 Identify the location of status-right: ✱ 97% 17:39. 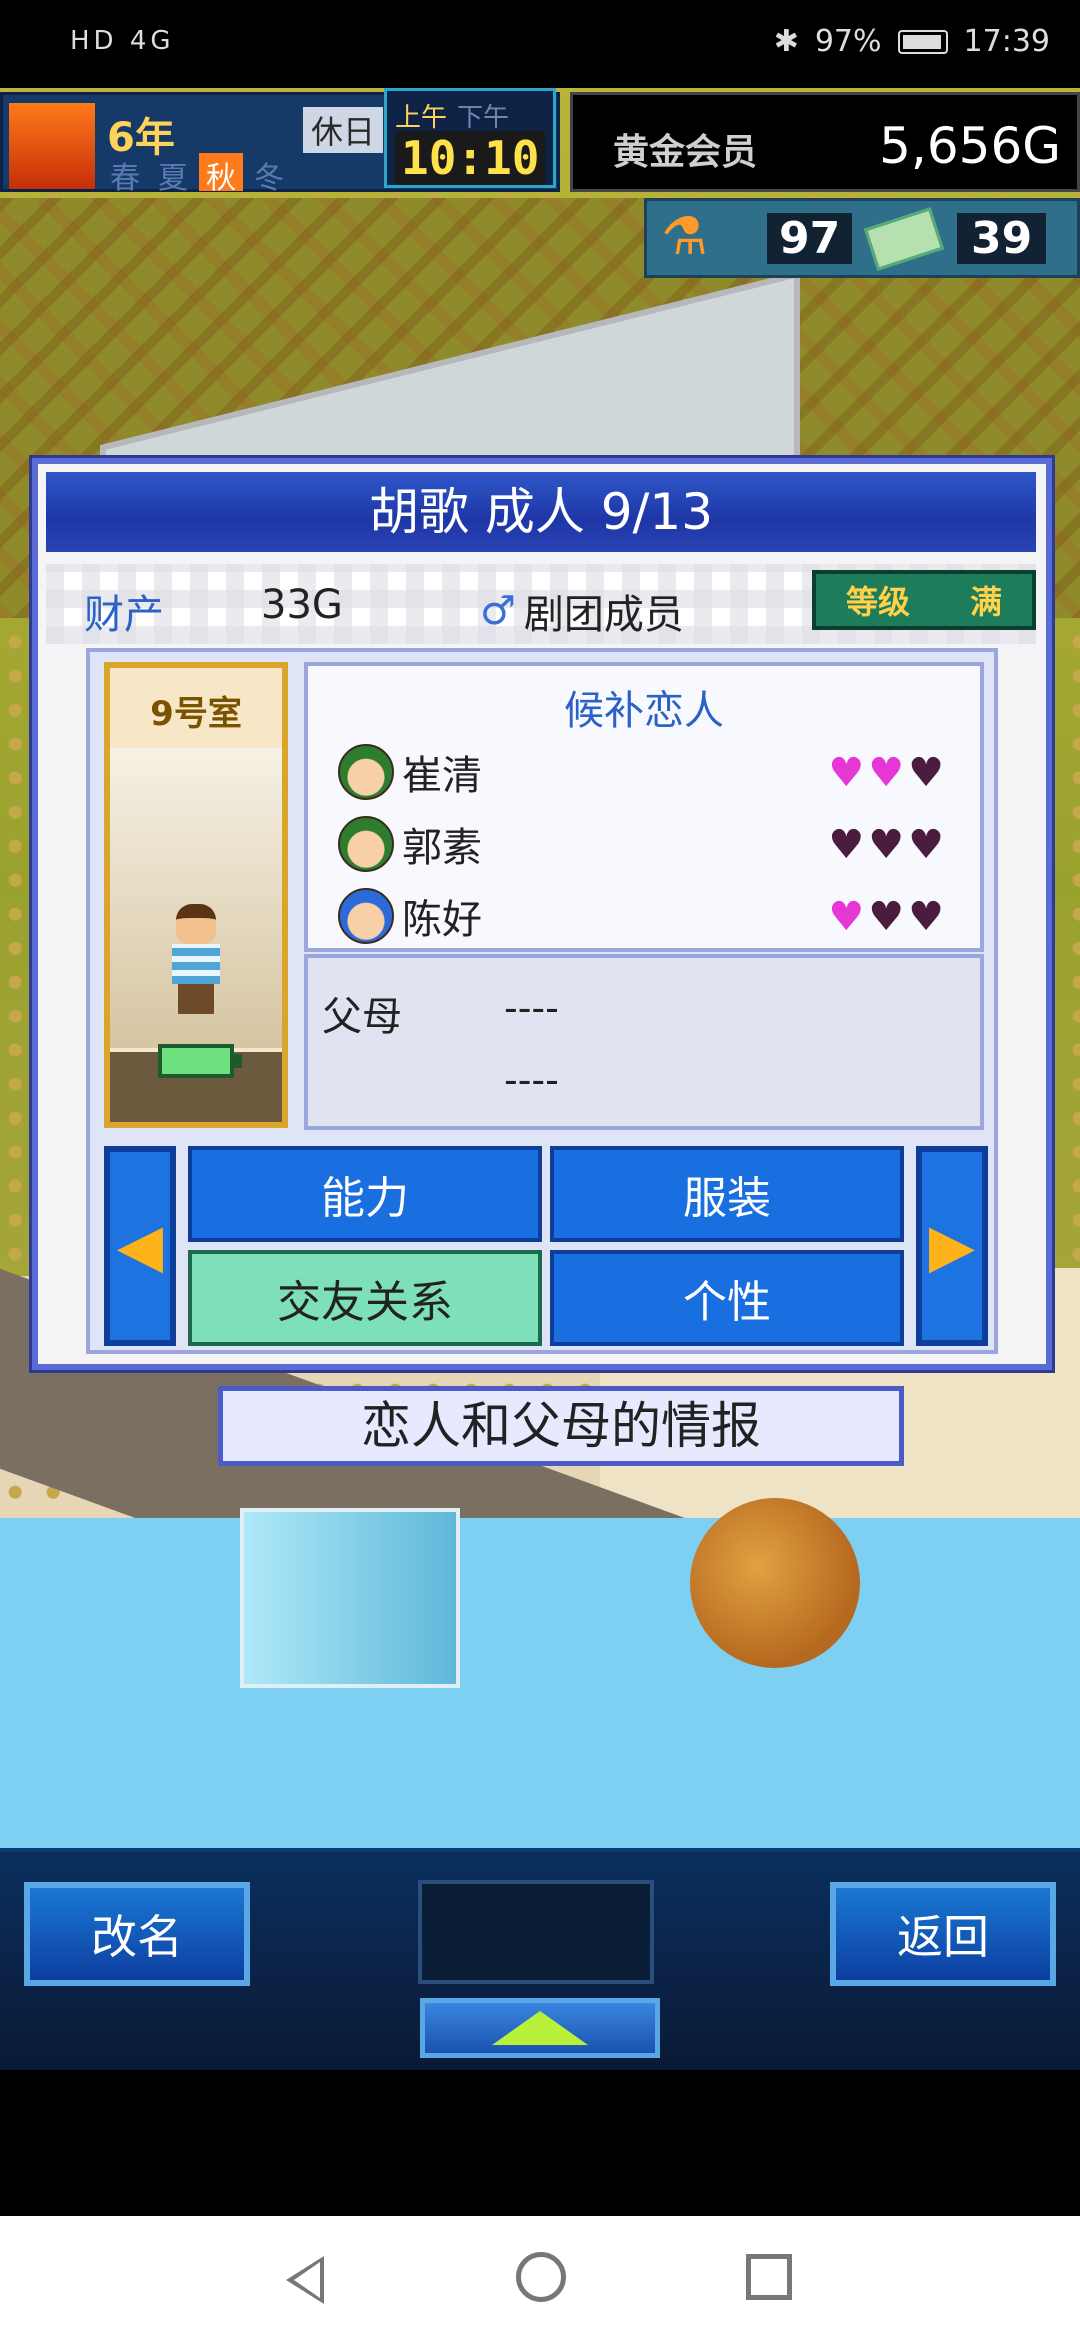
(912, 41).